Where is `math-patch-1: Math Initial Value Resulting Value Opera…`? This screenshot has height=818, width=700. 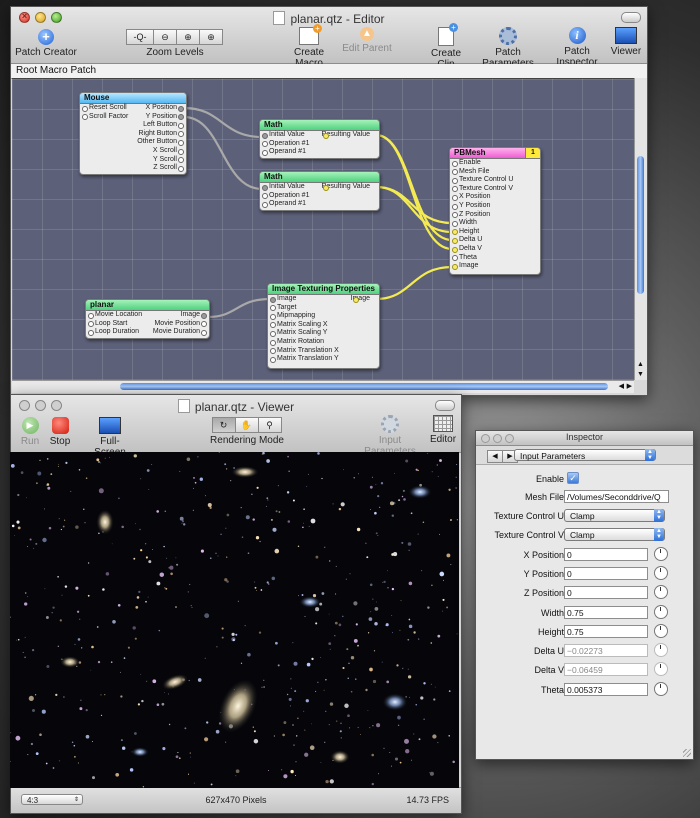
math-patch-1: Math Initial Value Resulting Value Opera… is located at coordinates (319, 139).